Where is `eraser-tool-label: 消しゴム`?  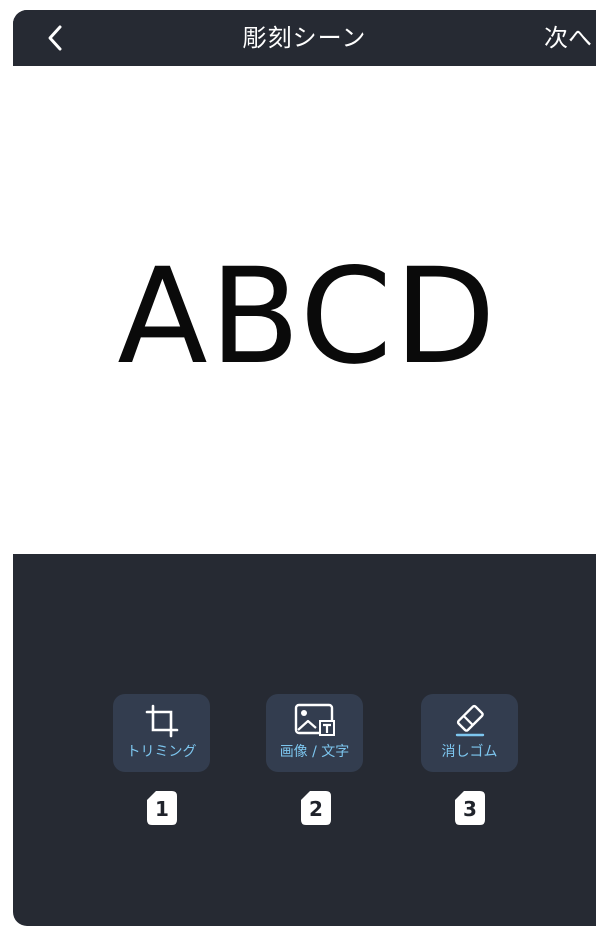 eraser-tool-label: 消しゴム is located at coordinates (469, 752).